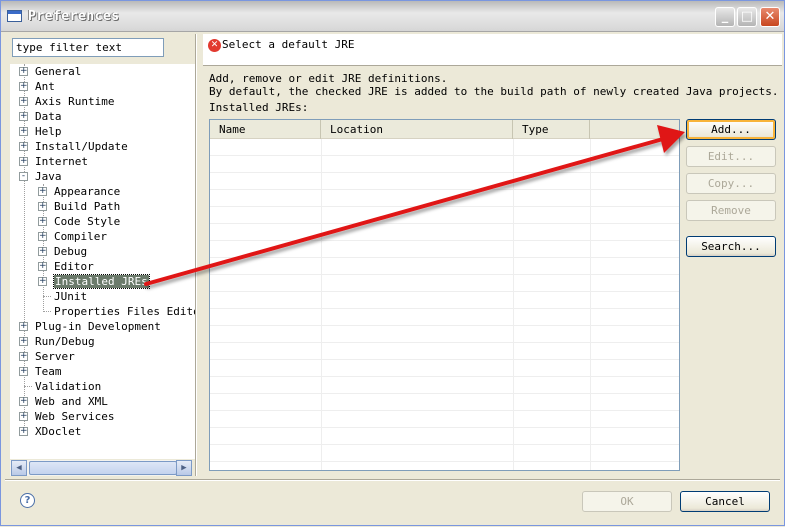 The height and width of the screenshot is (527, 785). What do you see at coordinates (725, 17) in the screenshot?
I see `minimize-button: _` at bounding box center [725, 17].